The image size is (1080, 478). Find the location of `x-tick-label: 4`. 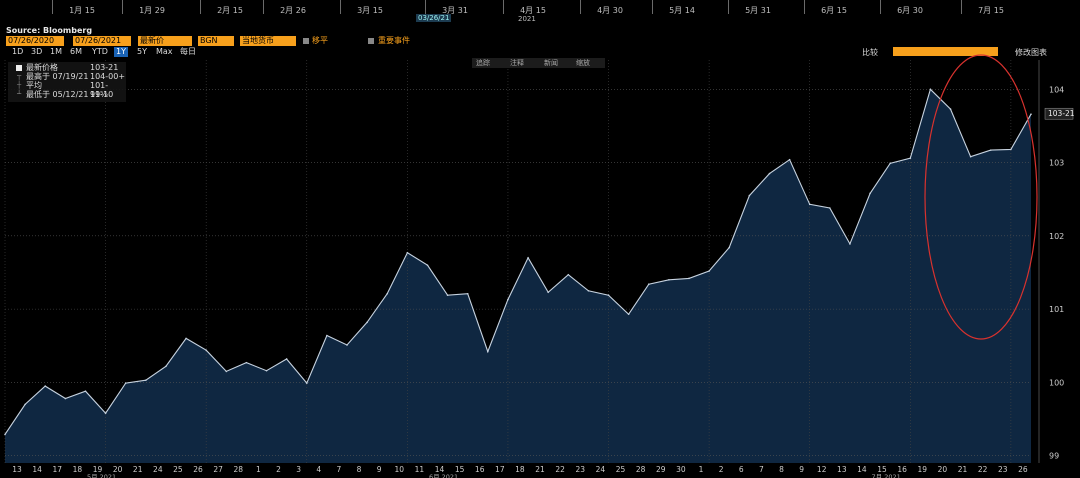

x-tick-label: 4 is located at coordinates (318, 469).